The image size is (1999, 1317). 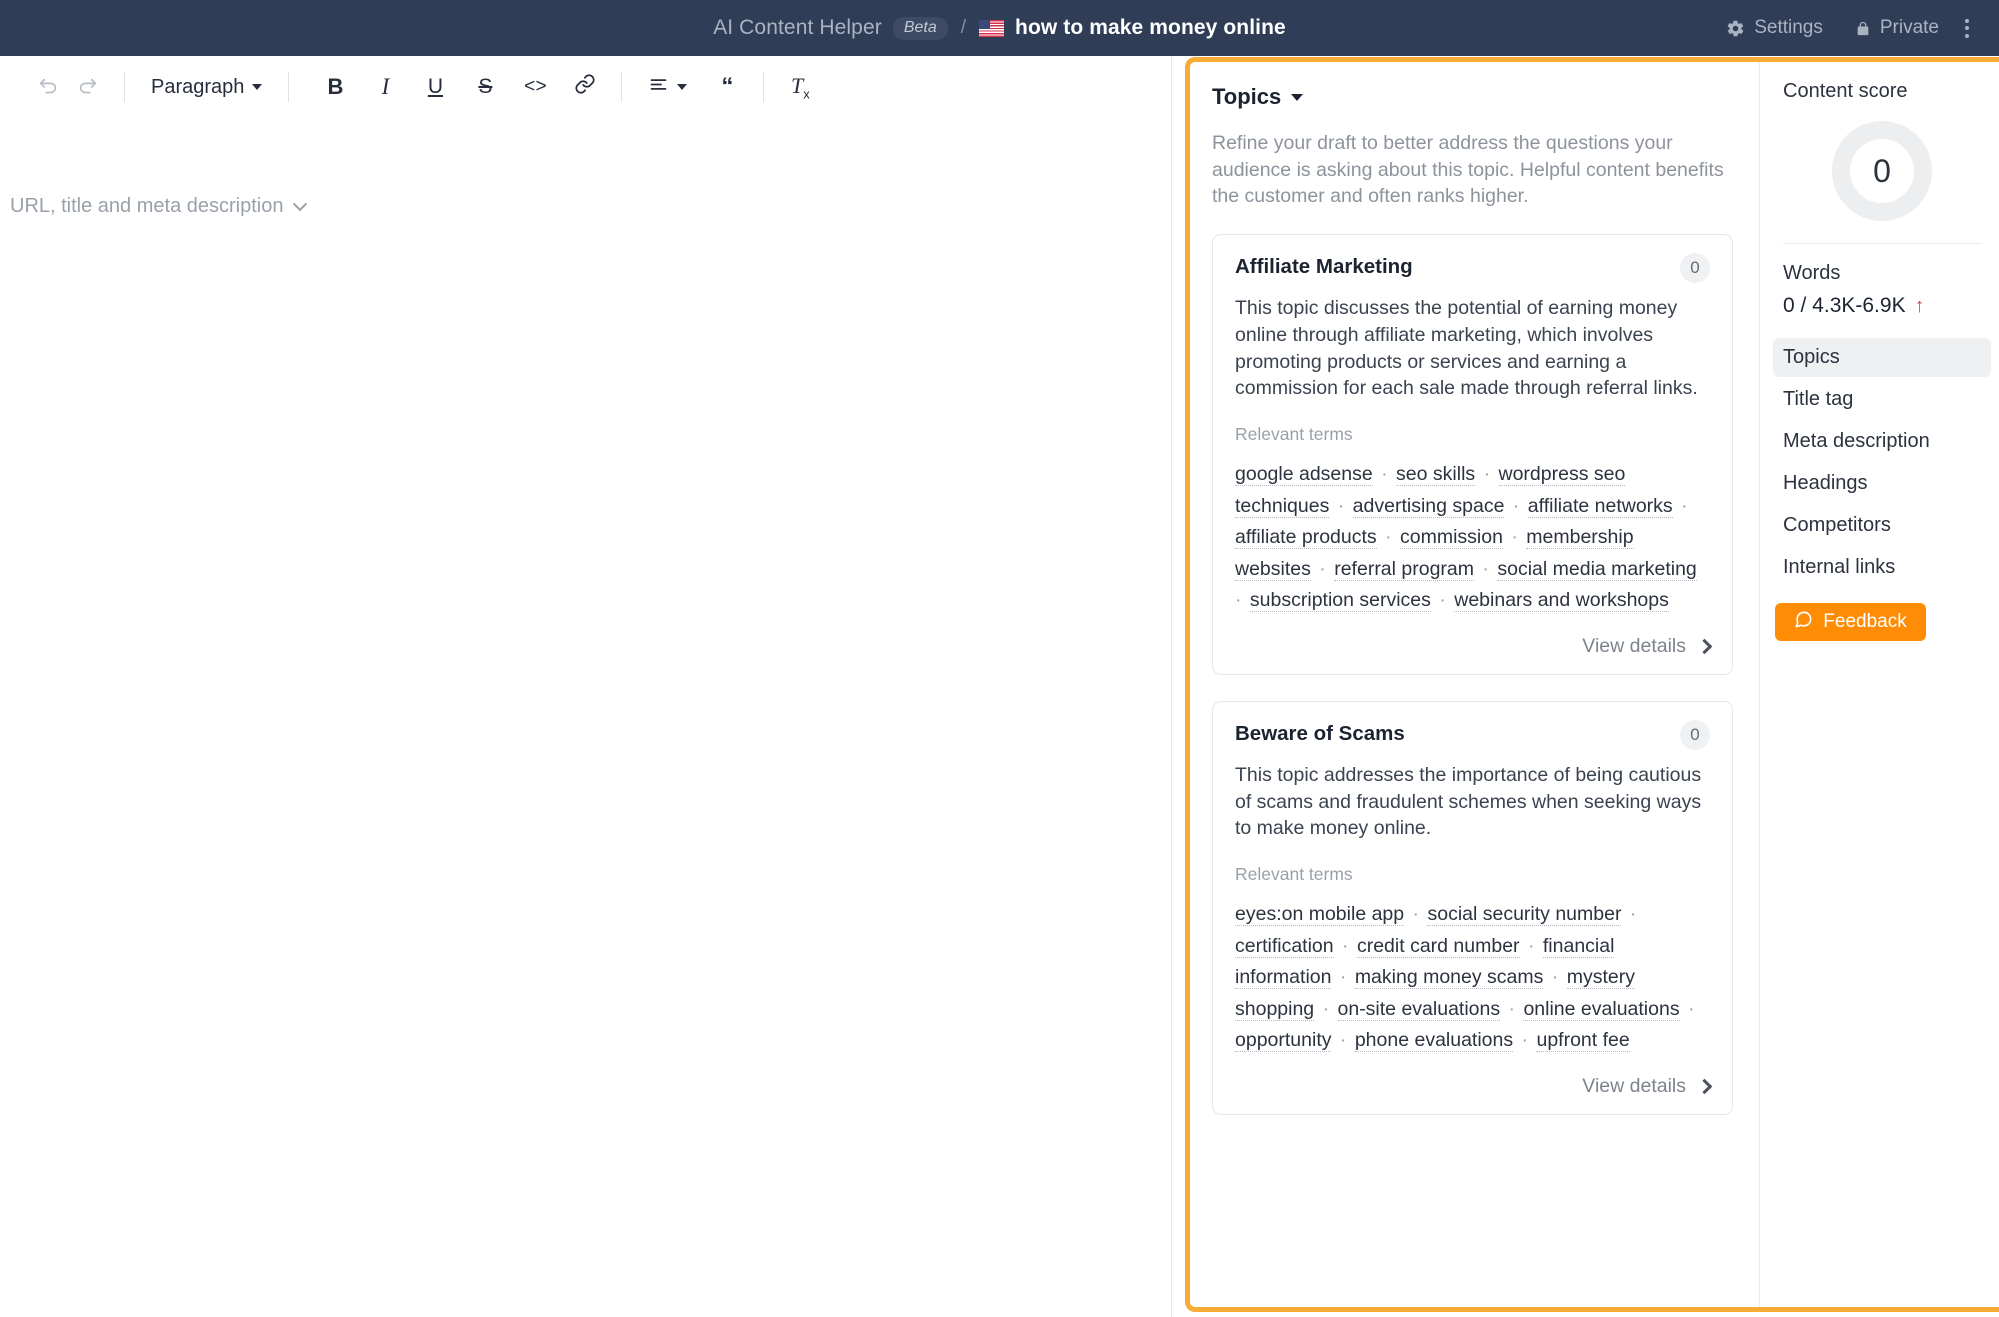 What do you see at coordinates (1324, 267) in the screenshot?
I see `topic-title: Affiliate Marketing` at bounding box center [1324, 267].